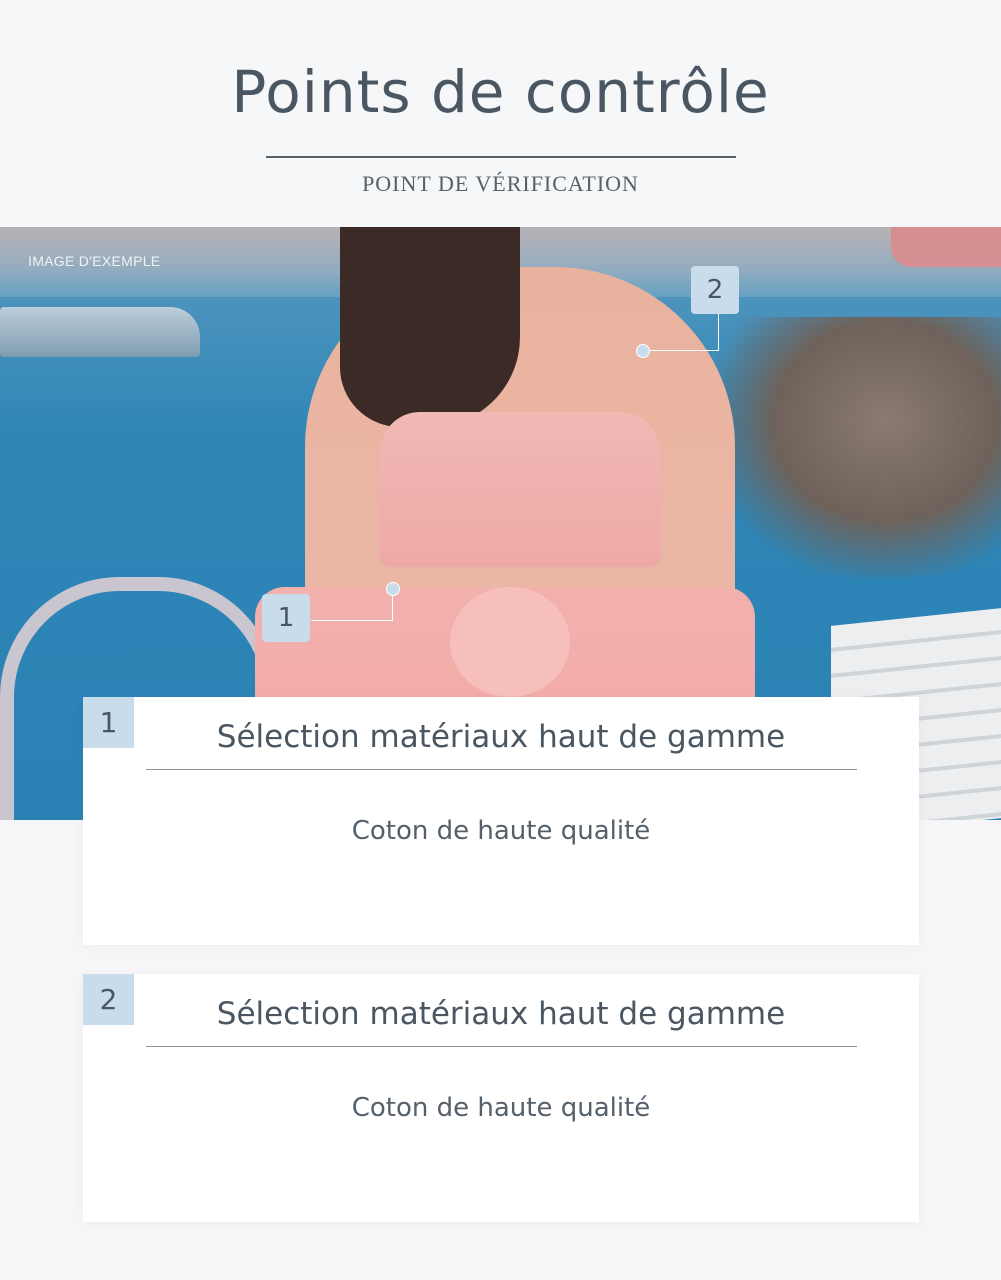  What do you see at coordinates (500, 92) in the screenshot?
I see `page-title: Points de contrôle` at bounding box center [500, 92].